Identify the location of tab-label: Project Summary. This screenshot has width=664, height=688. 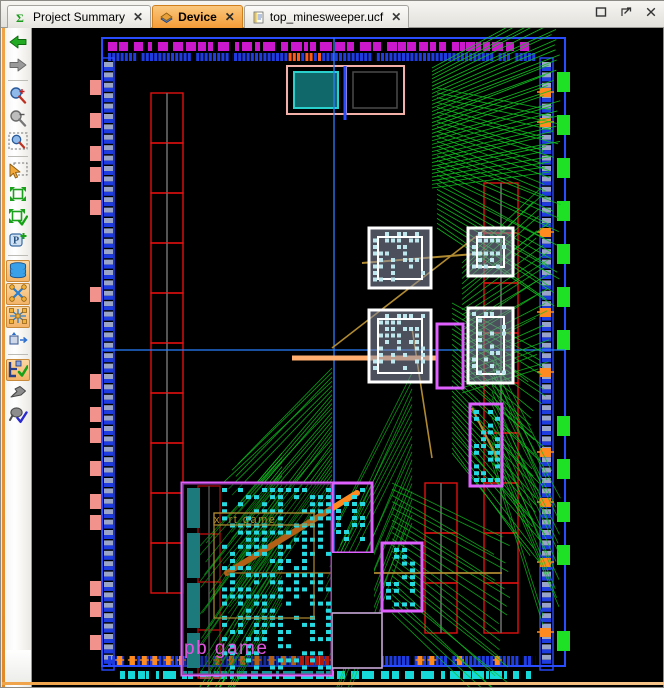
(79, 17).